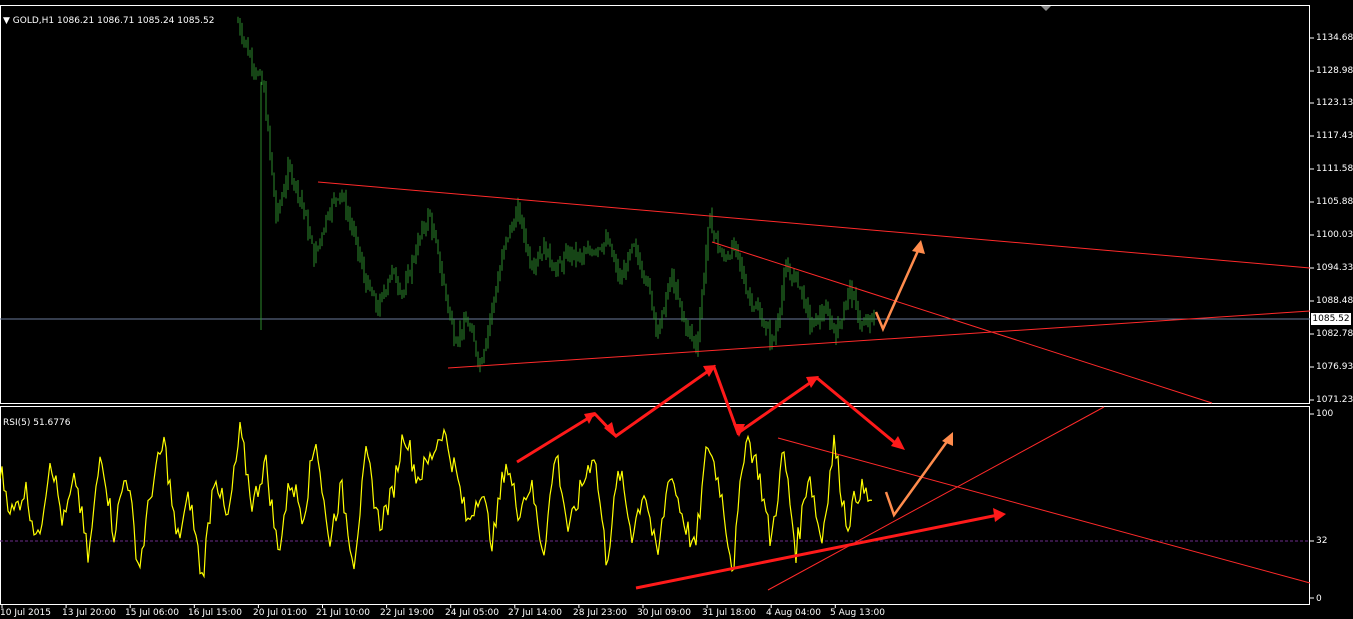  Describe the element at coordinates (793, 613) in the screenshot. I see `time-axis-label: 4 Aug 04:00` at that location.